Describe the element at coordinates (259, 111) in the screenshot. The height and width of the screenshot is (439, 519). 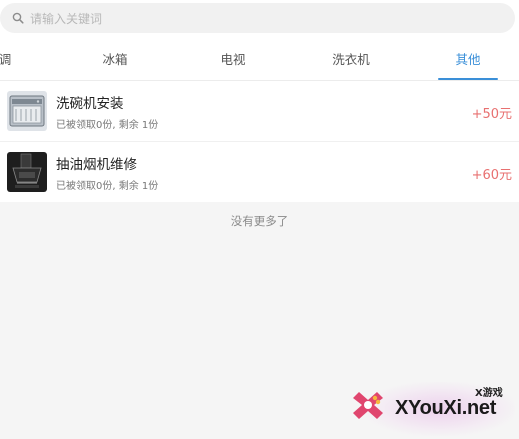
I see `list-item: 洗碗机安装 已被领取0份, 剩余 1份 +50元` at that location.